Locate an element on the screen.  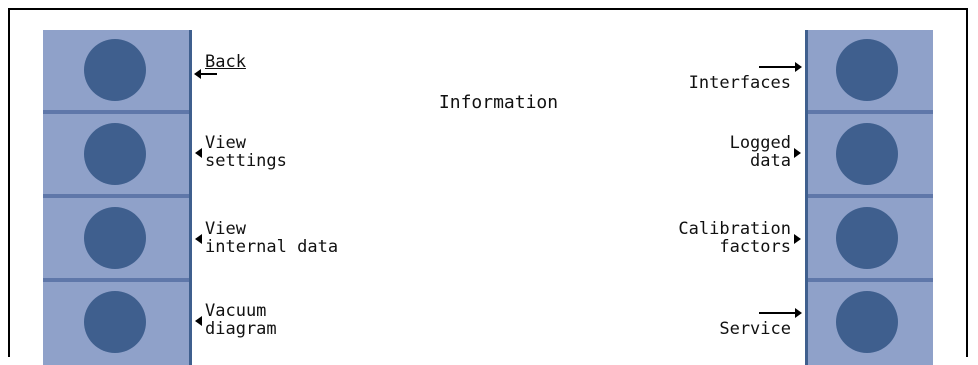
softkey-label-logged-1: Logged is located at coordinates (760, 143).